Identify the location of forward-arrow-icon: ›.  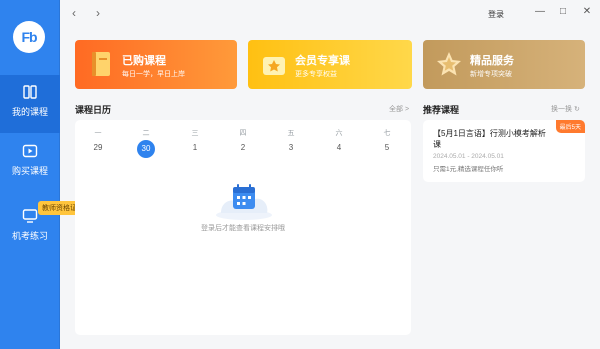
(98, 13).